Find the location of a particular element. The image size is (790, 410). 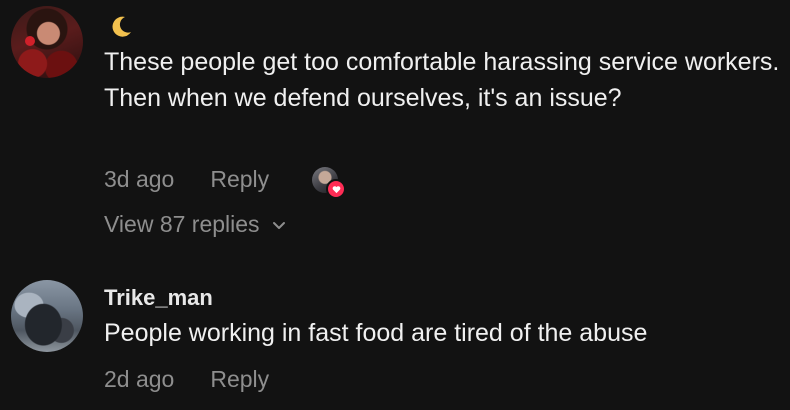

comment-timestamp: 2d ago is located at coordinates (139, 379).